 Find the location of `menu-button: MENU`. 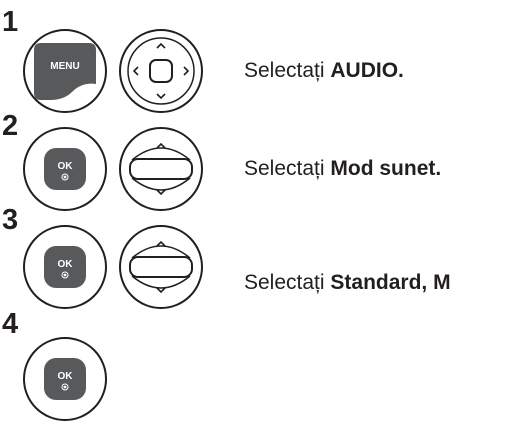

menu-button: MENU is located at coordinates (65, 71).